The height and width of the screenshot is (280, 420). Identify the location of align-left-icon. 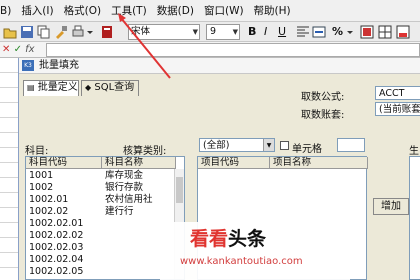
(303, 32).